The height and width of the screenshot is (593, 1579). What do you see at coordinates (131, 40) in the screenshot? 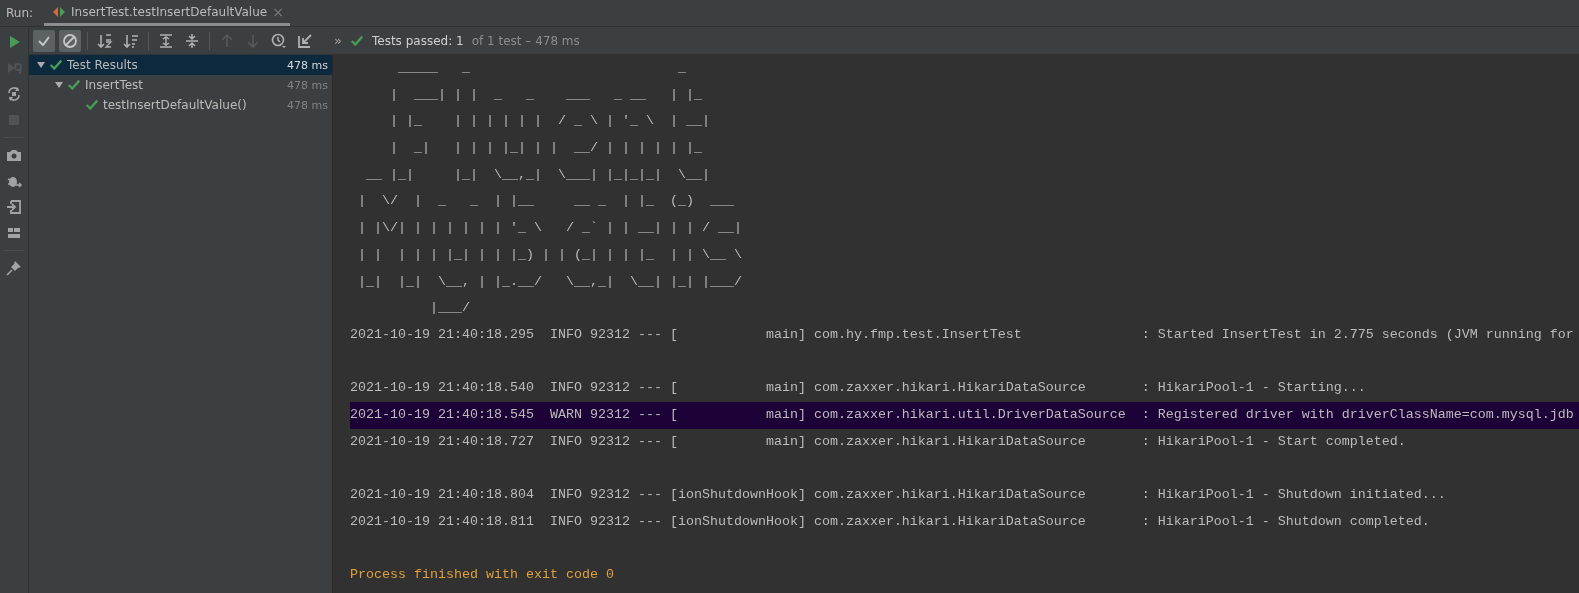
I see `sort-icon` at bounding box center [131, 40].